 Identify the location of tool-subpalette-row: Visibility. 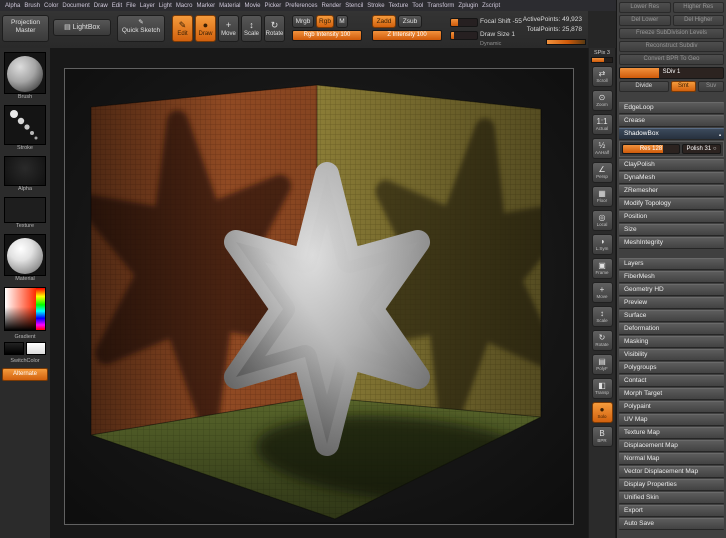
(671, 355).